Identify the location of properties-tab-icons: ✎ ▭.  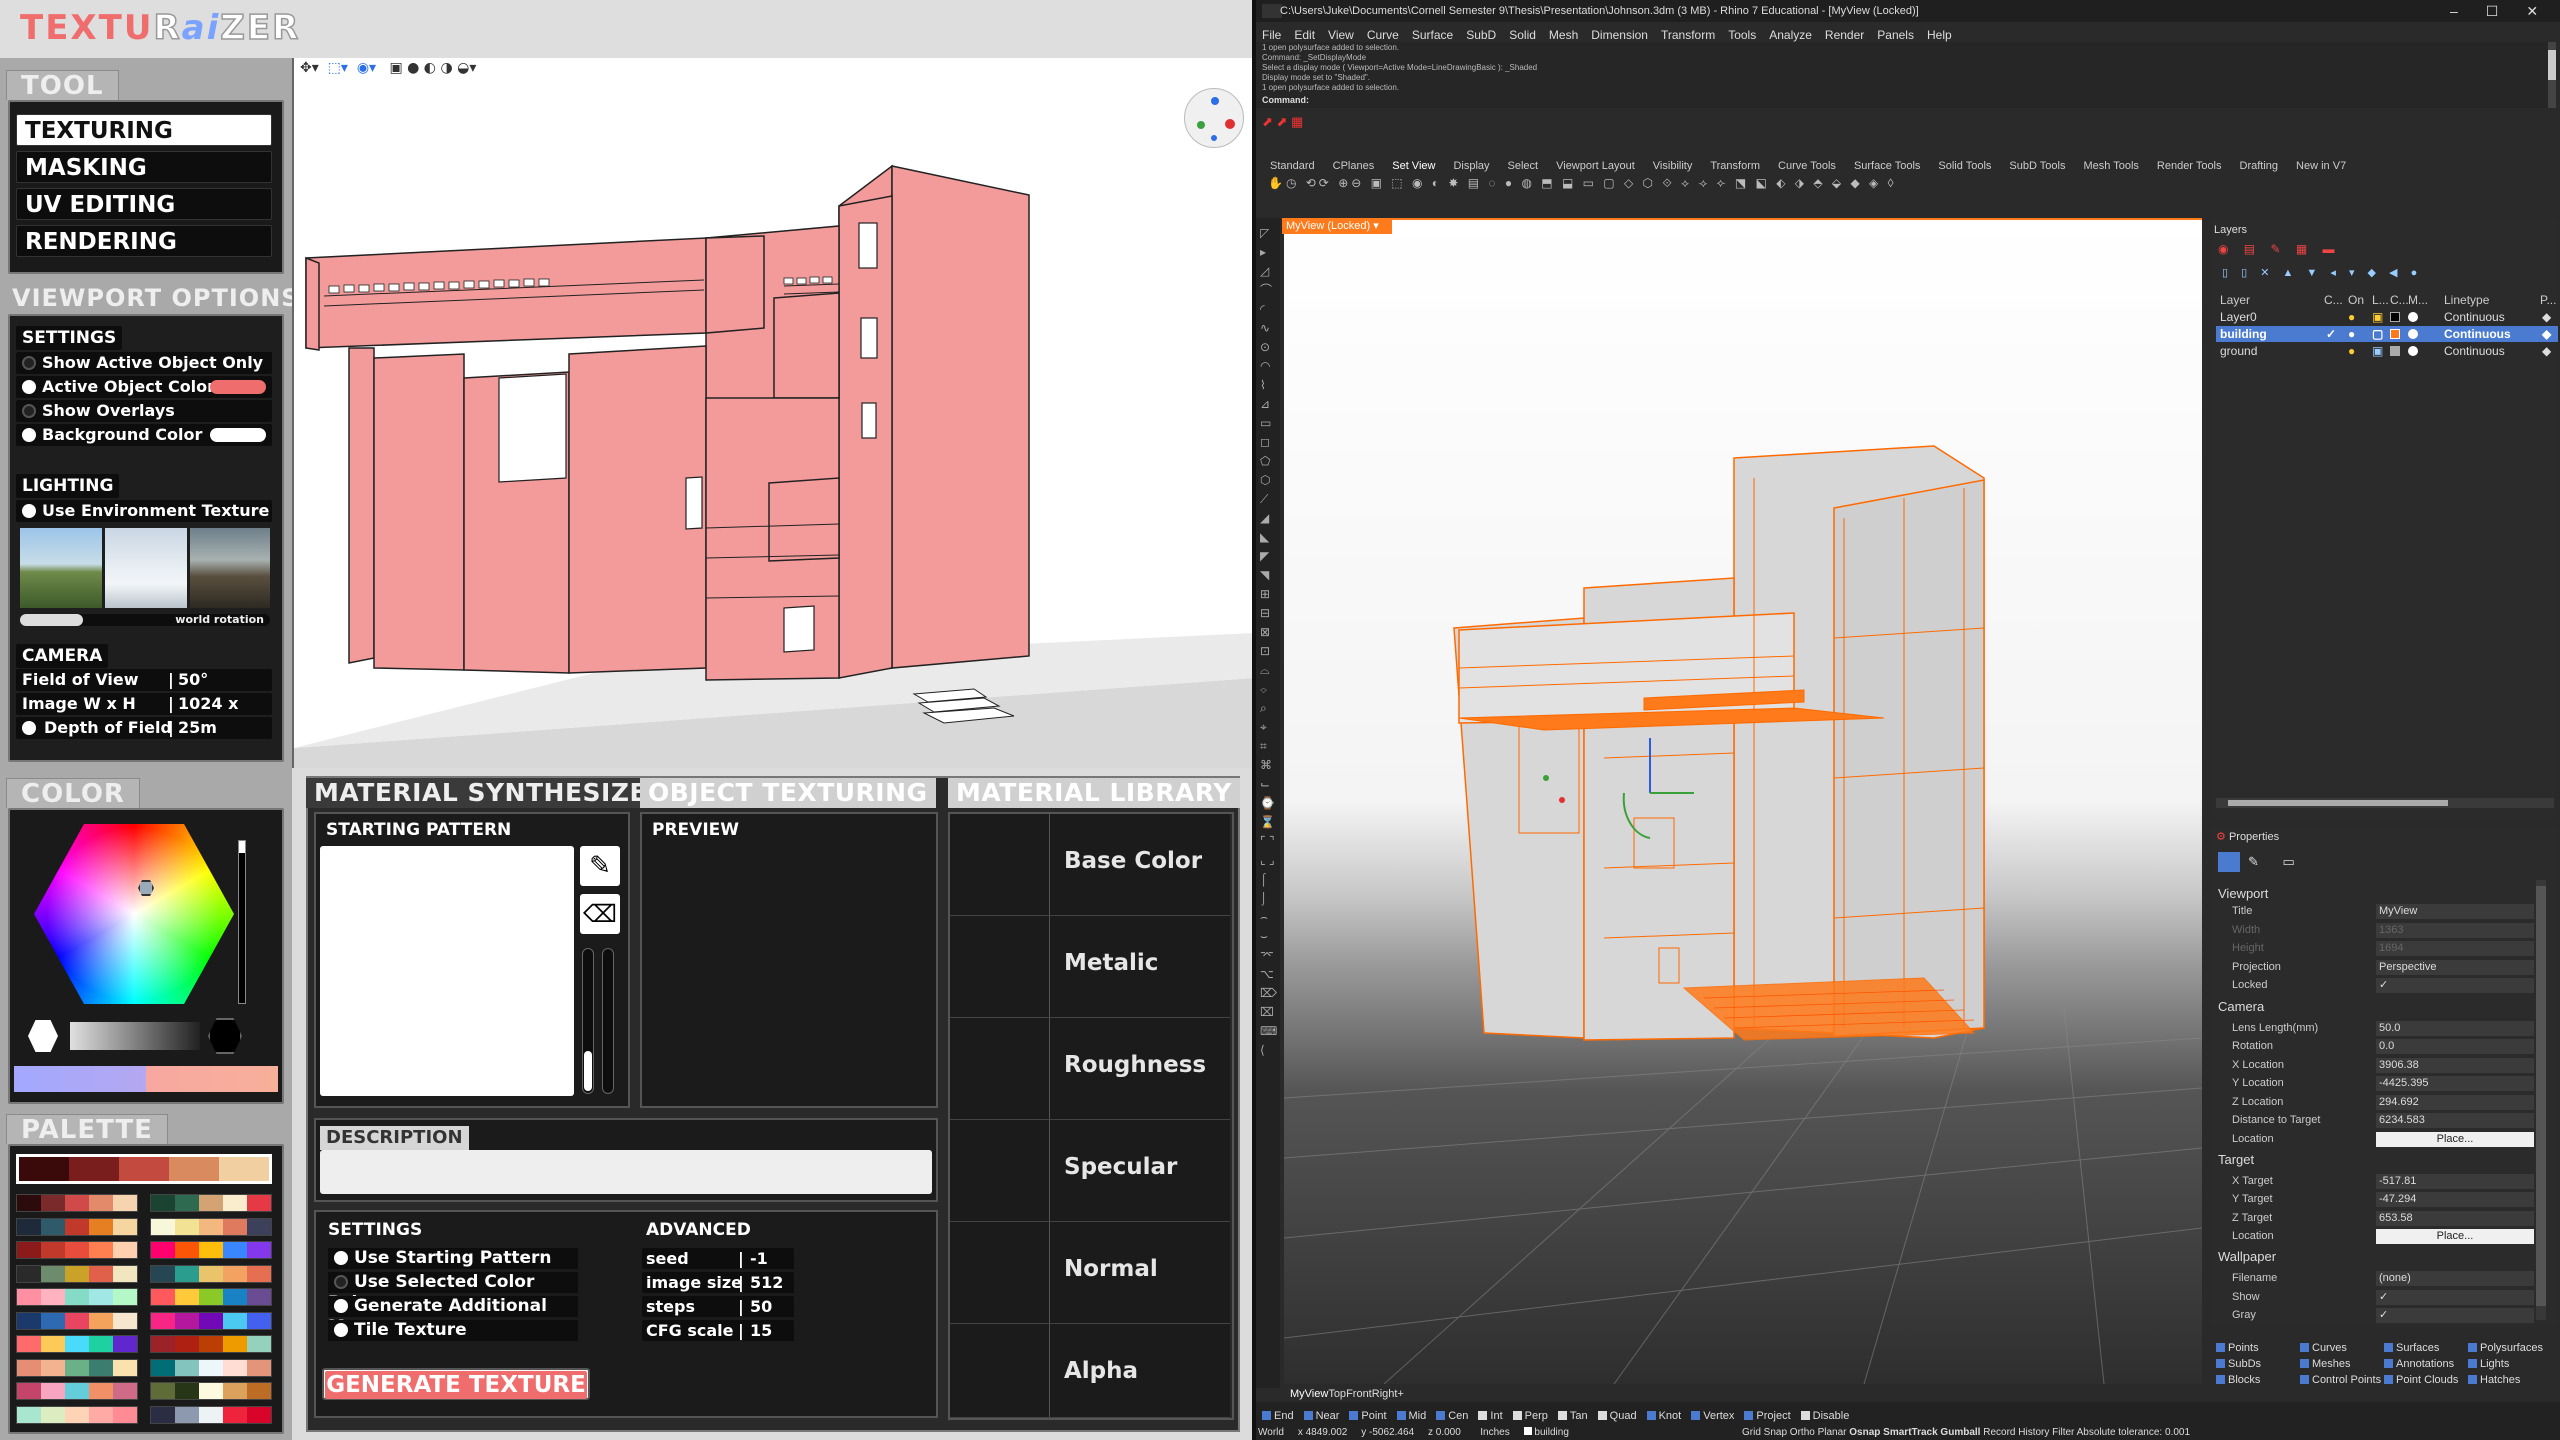
(2276, 862).